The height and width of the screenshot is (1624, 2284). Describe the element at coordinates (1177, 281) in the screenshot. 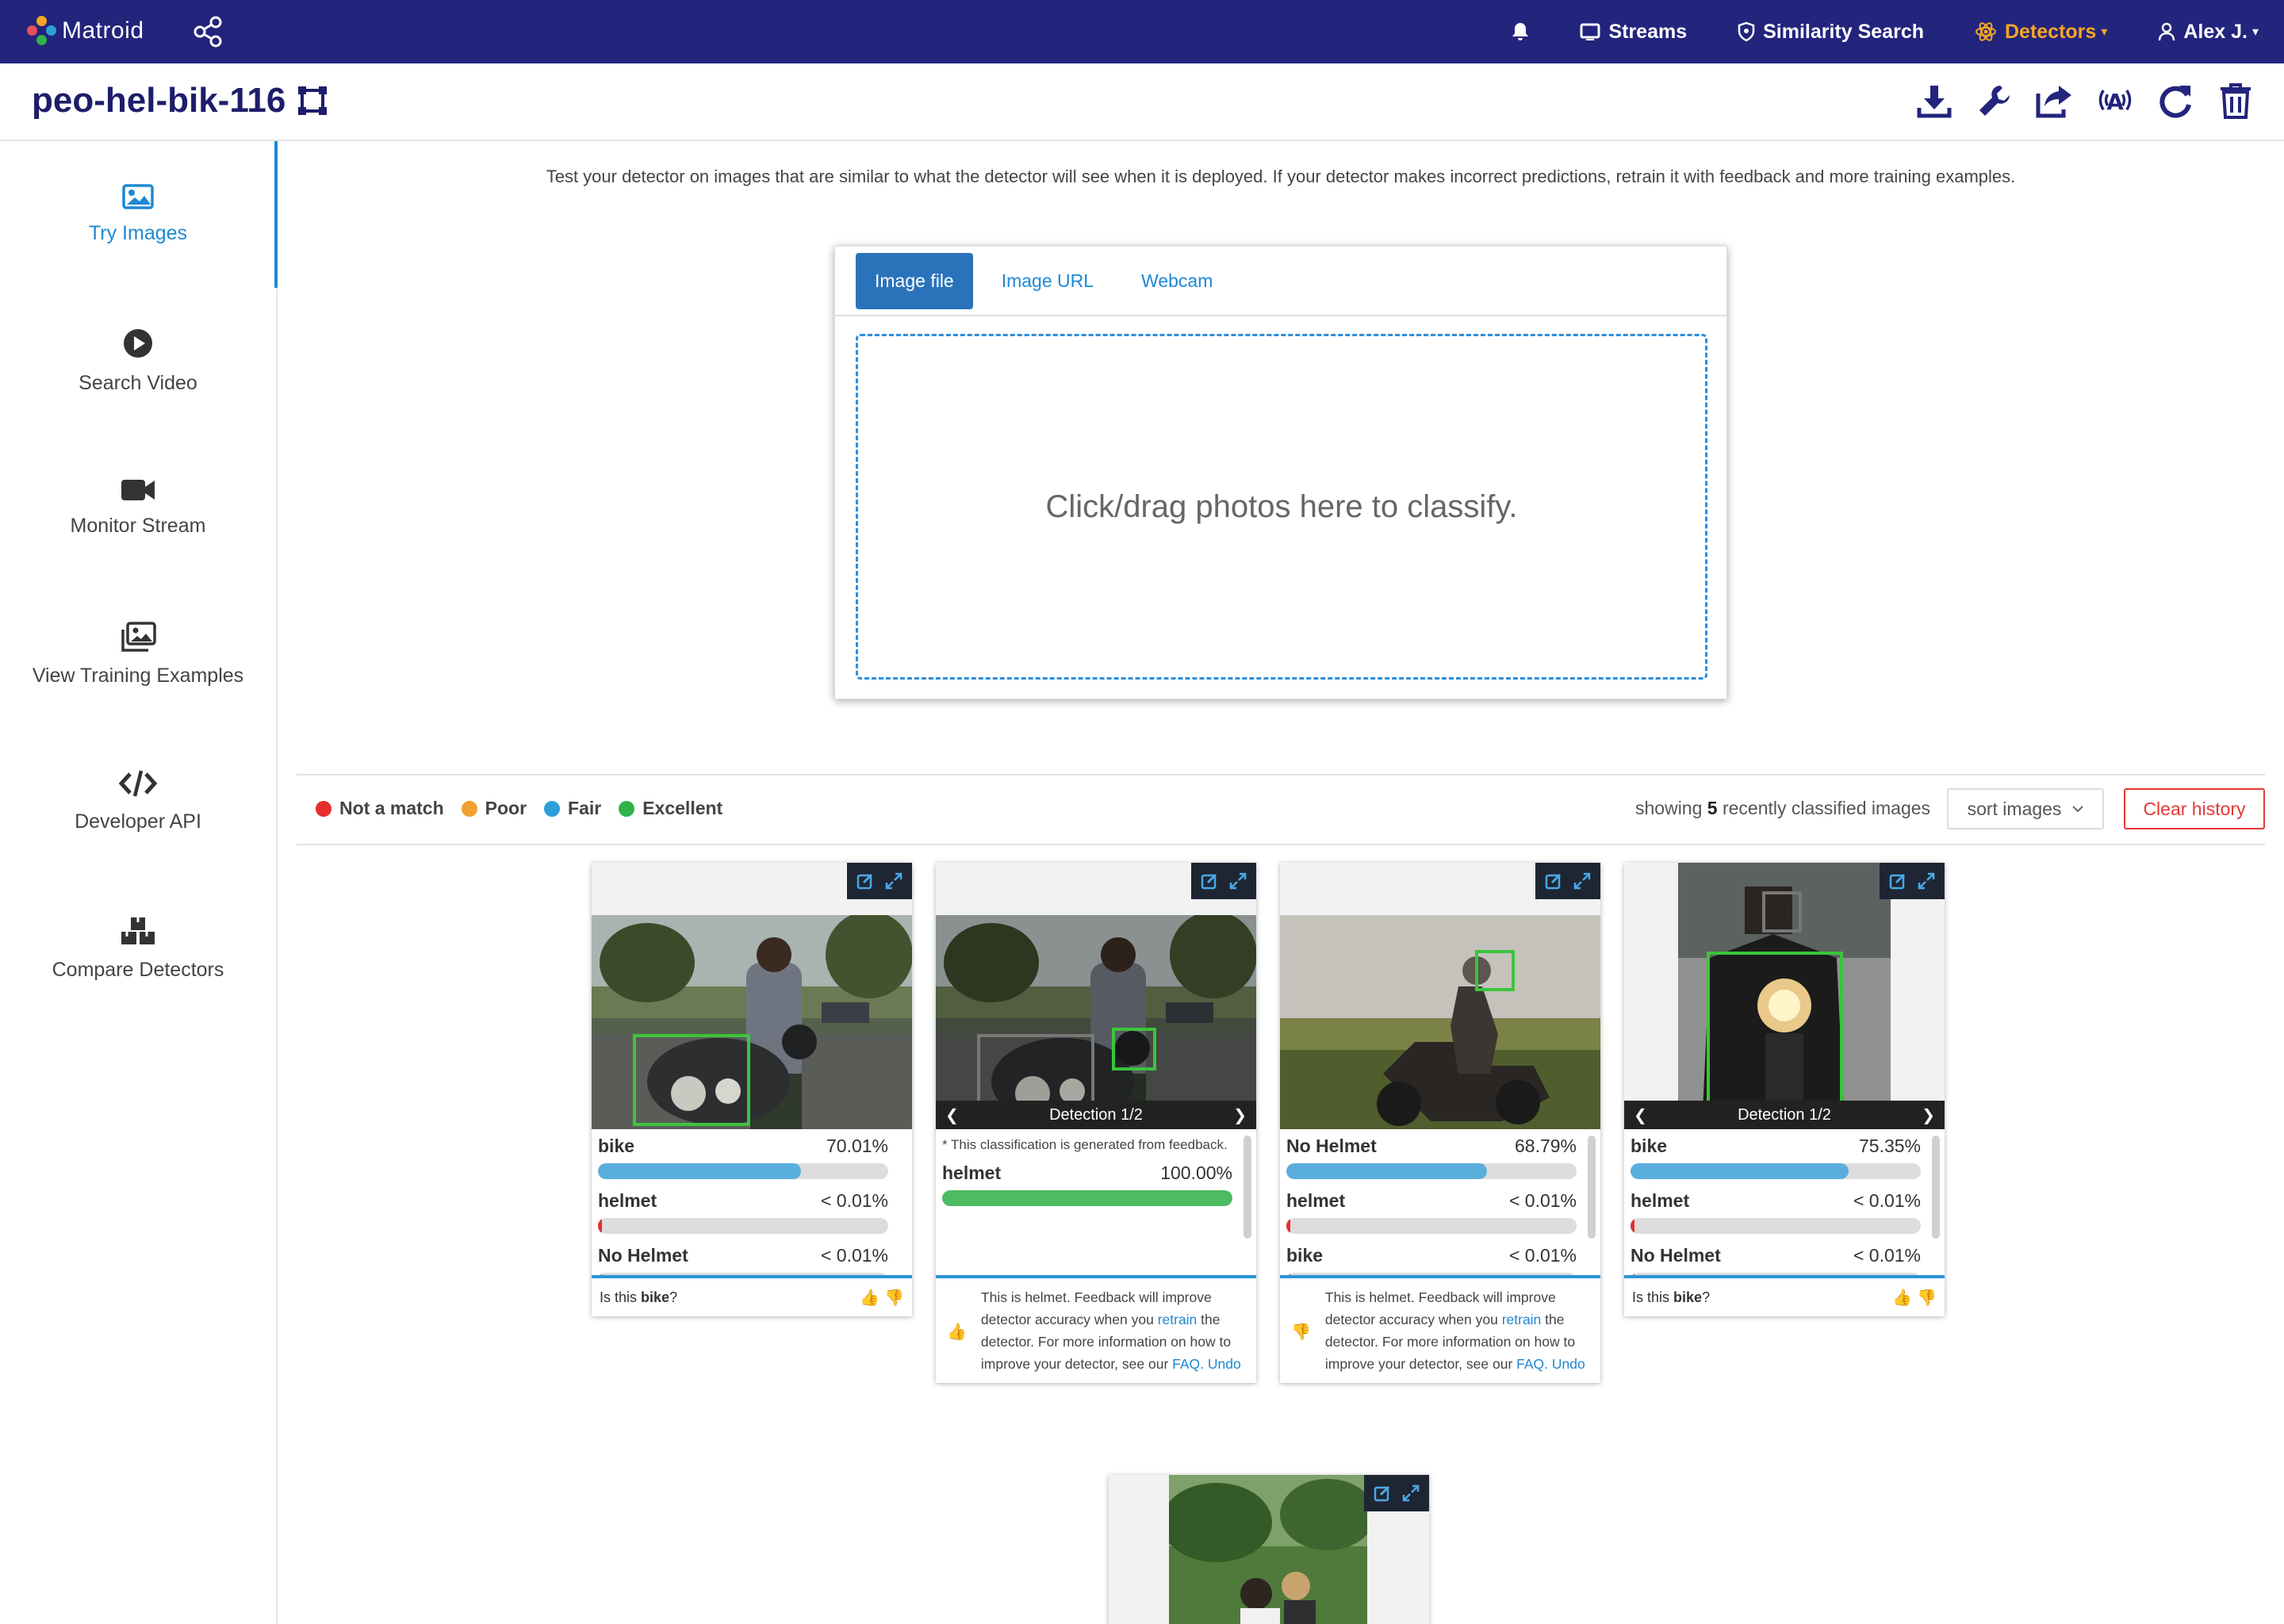

I see `tab-webcam: Webcam` at that location.